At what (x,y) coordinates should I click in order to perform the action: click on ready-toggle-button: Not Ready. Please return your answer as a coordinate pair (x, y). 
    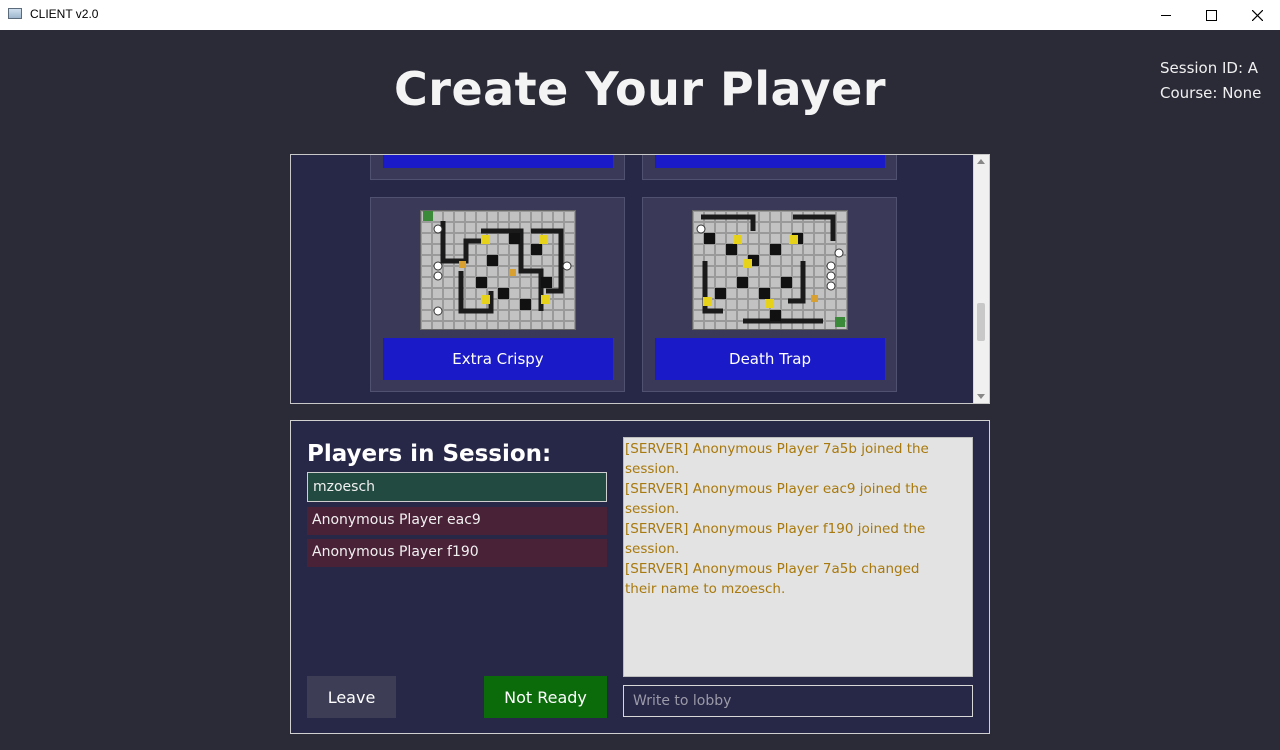
    Looking at the image, I should click on (545, 697).